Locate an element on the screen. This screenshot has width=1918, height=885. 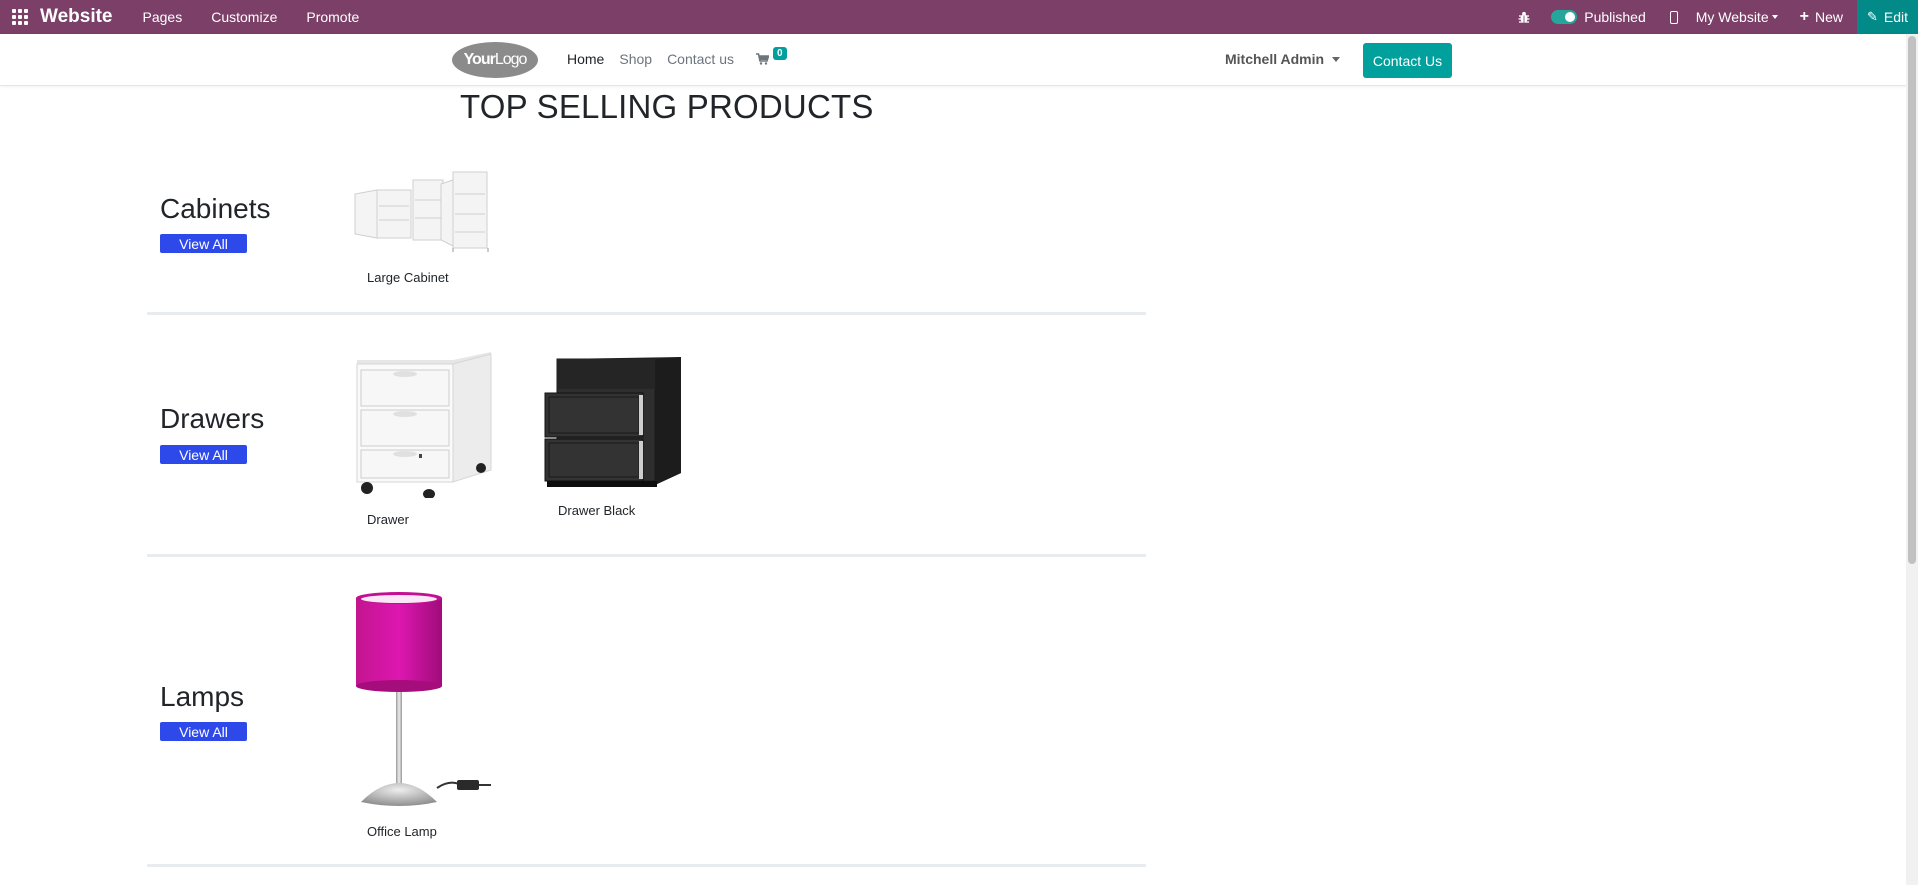
menu-customize: Customize is located at coordinates (244, 17).